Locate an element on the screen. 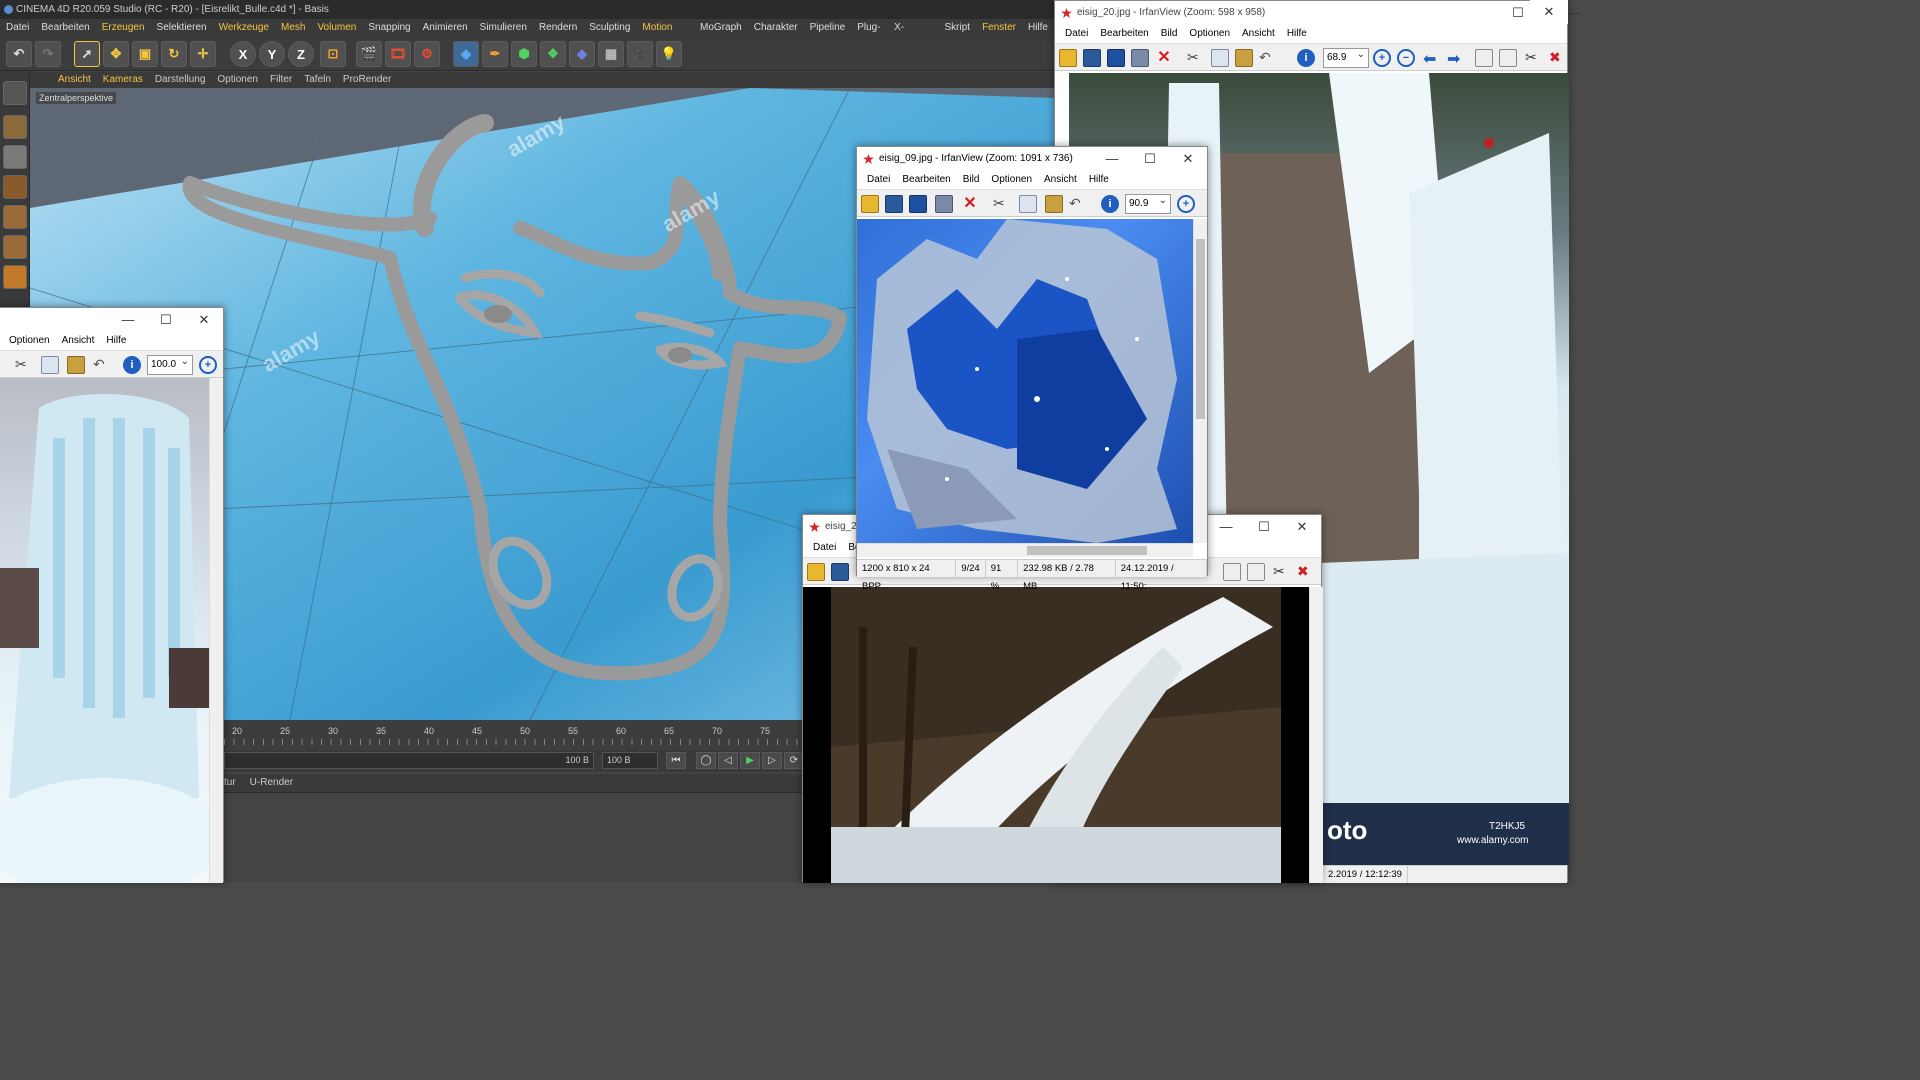 This screenshot has width=1920, height=1080. add-tool-icon: ✛ is located at coordinates (203, 54).